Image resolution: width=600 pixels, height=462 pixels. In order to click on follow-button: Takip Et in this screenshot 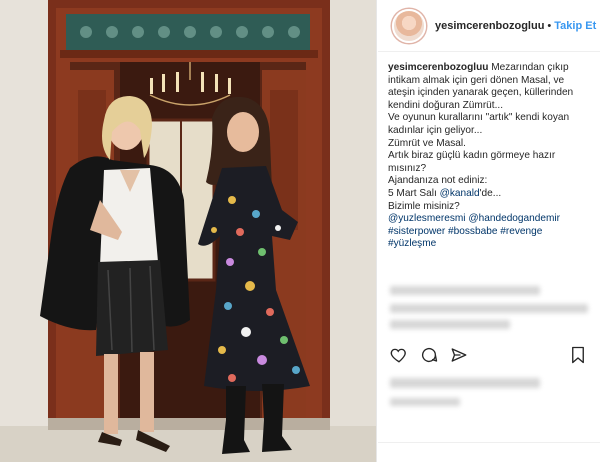, I will do `click(575, 26)`.